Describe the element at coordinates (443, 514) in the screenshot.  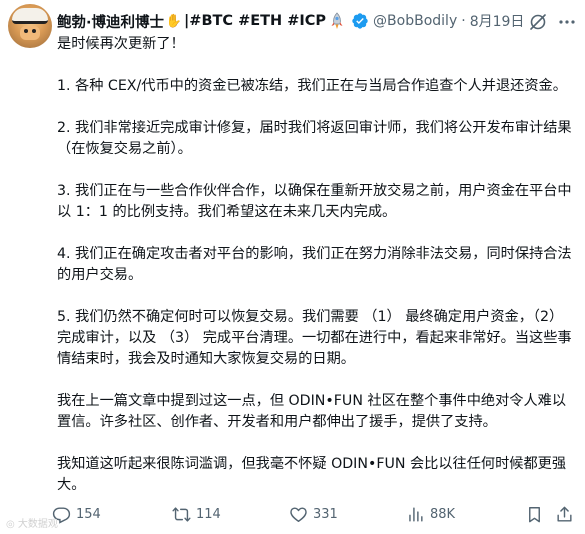
I see `views-count: 88K` at that location.